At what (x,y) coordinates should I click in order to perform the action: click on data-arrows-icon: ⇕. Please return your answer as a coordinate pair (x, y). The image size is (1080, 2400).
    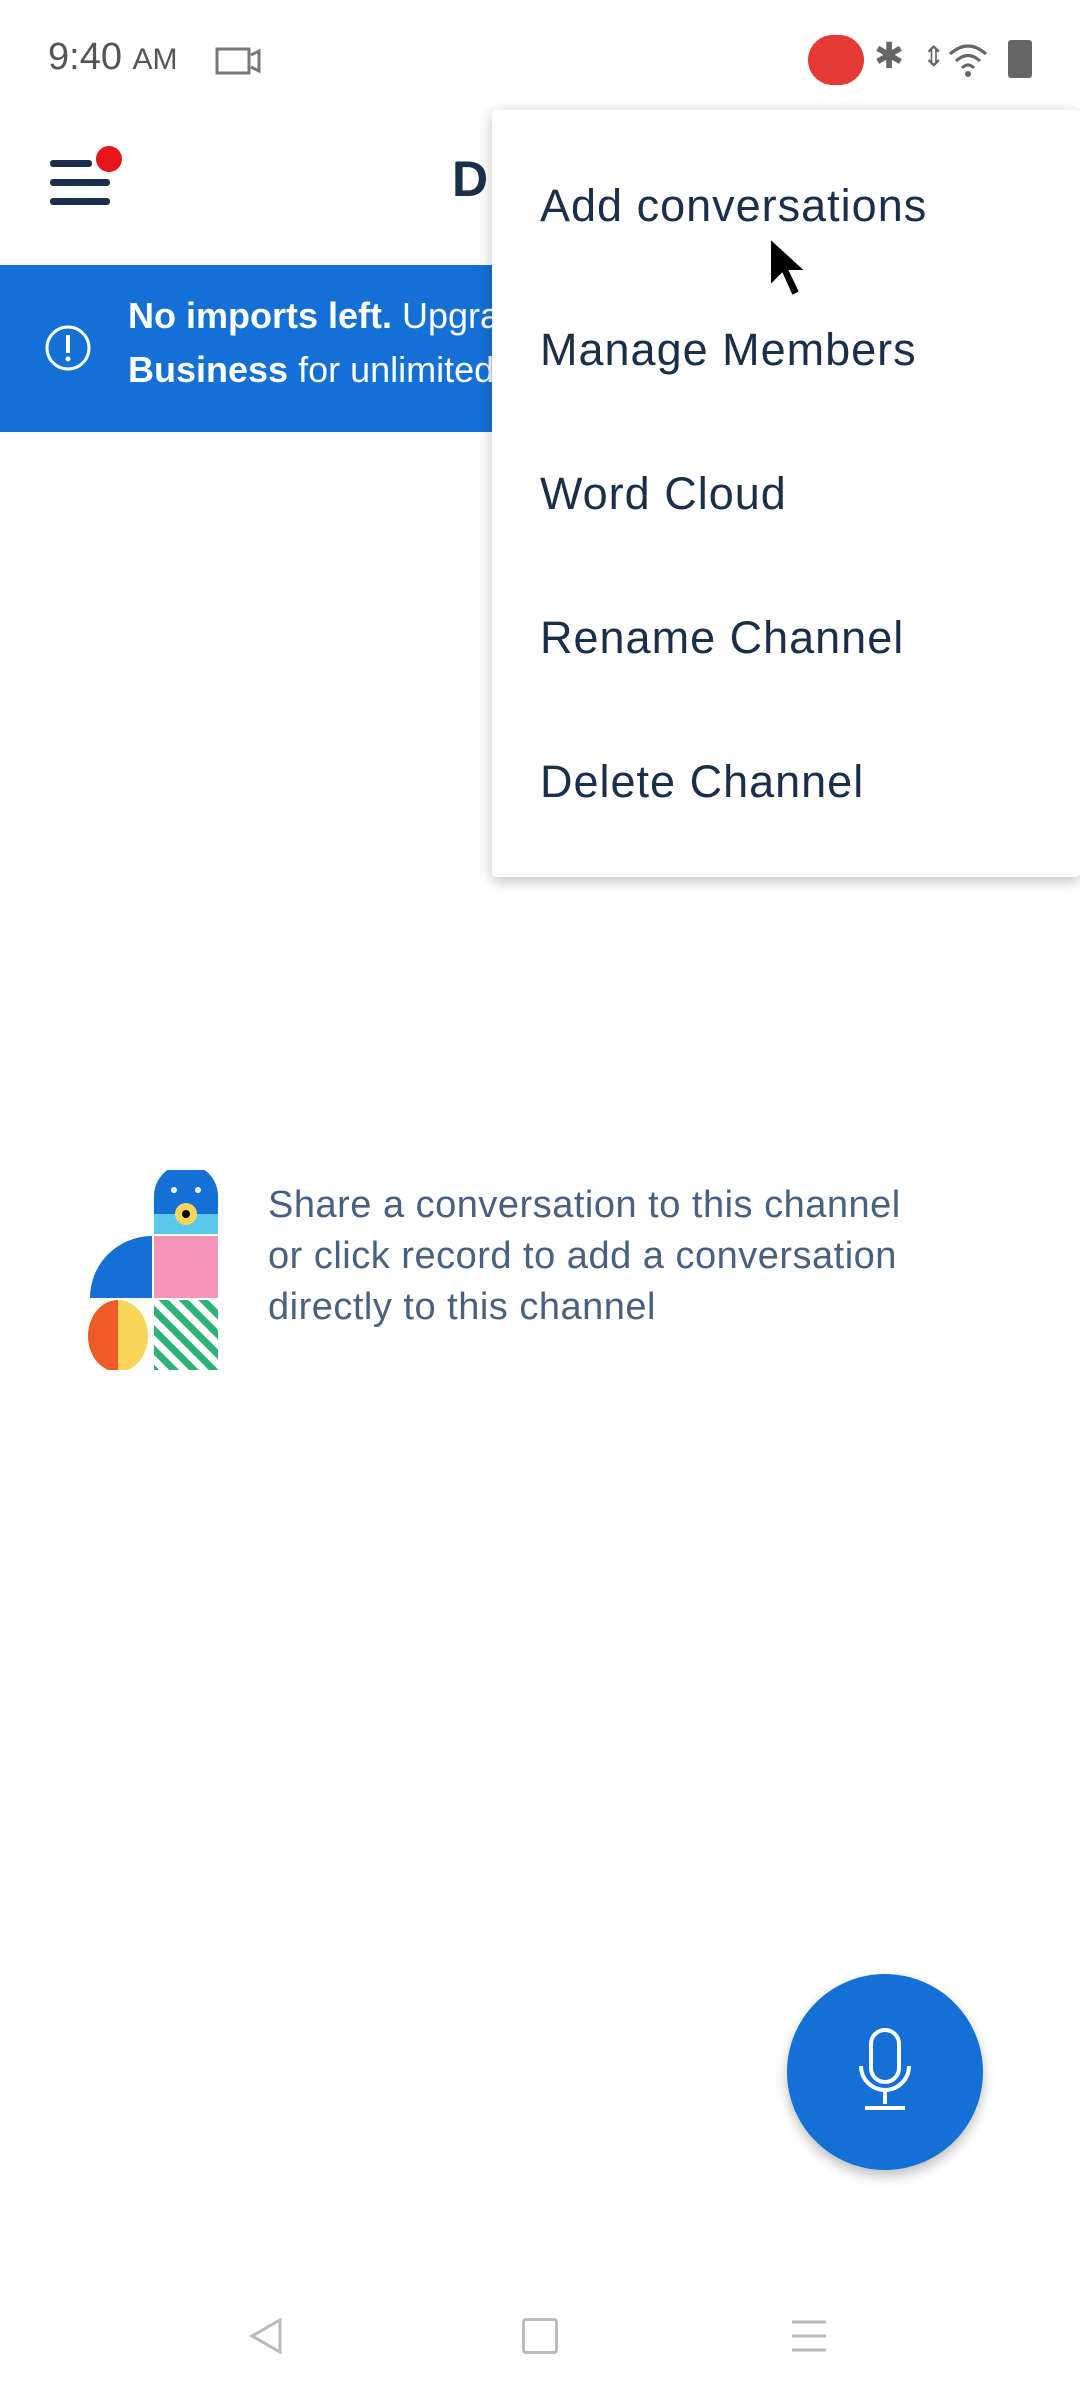
    Looking at the image, I should click on (934, 56).